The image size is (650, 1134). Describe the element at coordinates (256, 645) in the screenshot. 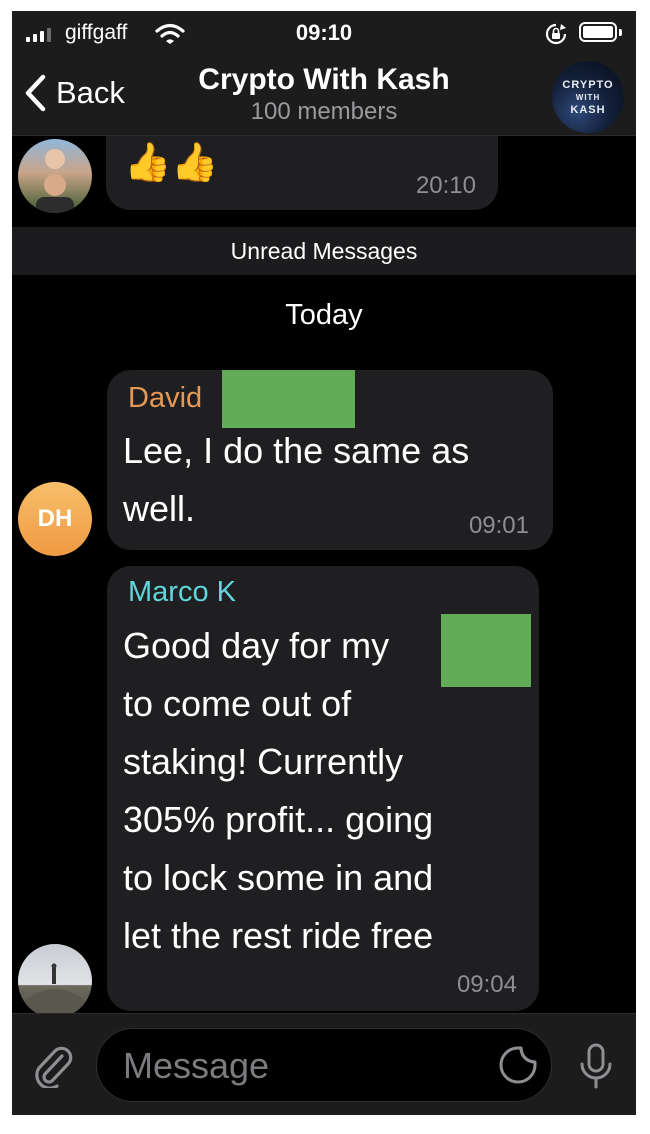

I see `message-text-line: Good day for my` at that location.